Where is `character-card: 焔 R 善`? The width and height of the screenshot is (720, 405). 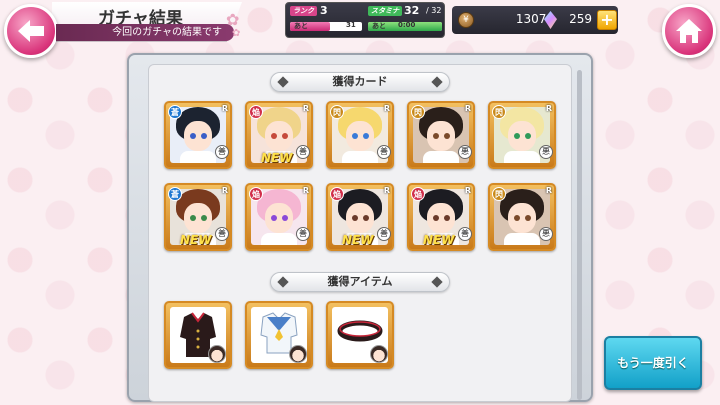
character-card: 焔 R 善 is located at coordinates (279, 217).